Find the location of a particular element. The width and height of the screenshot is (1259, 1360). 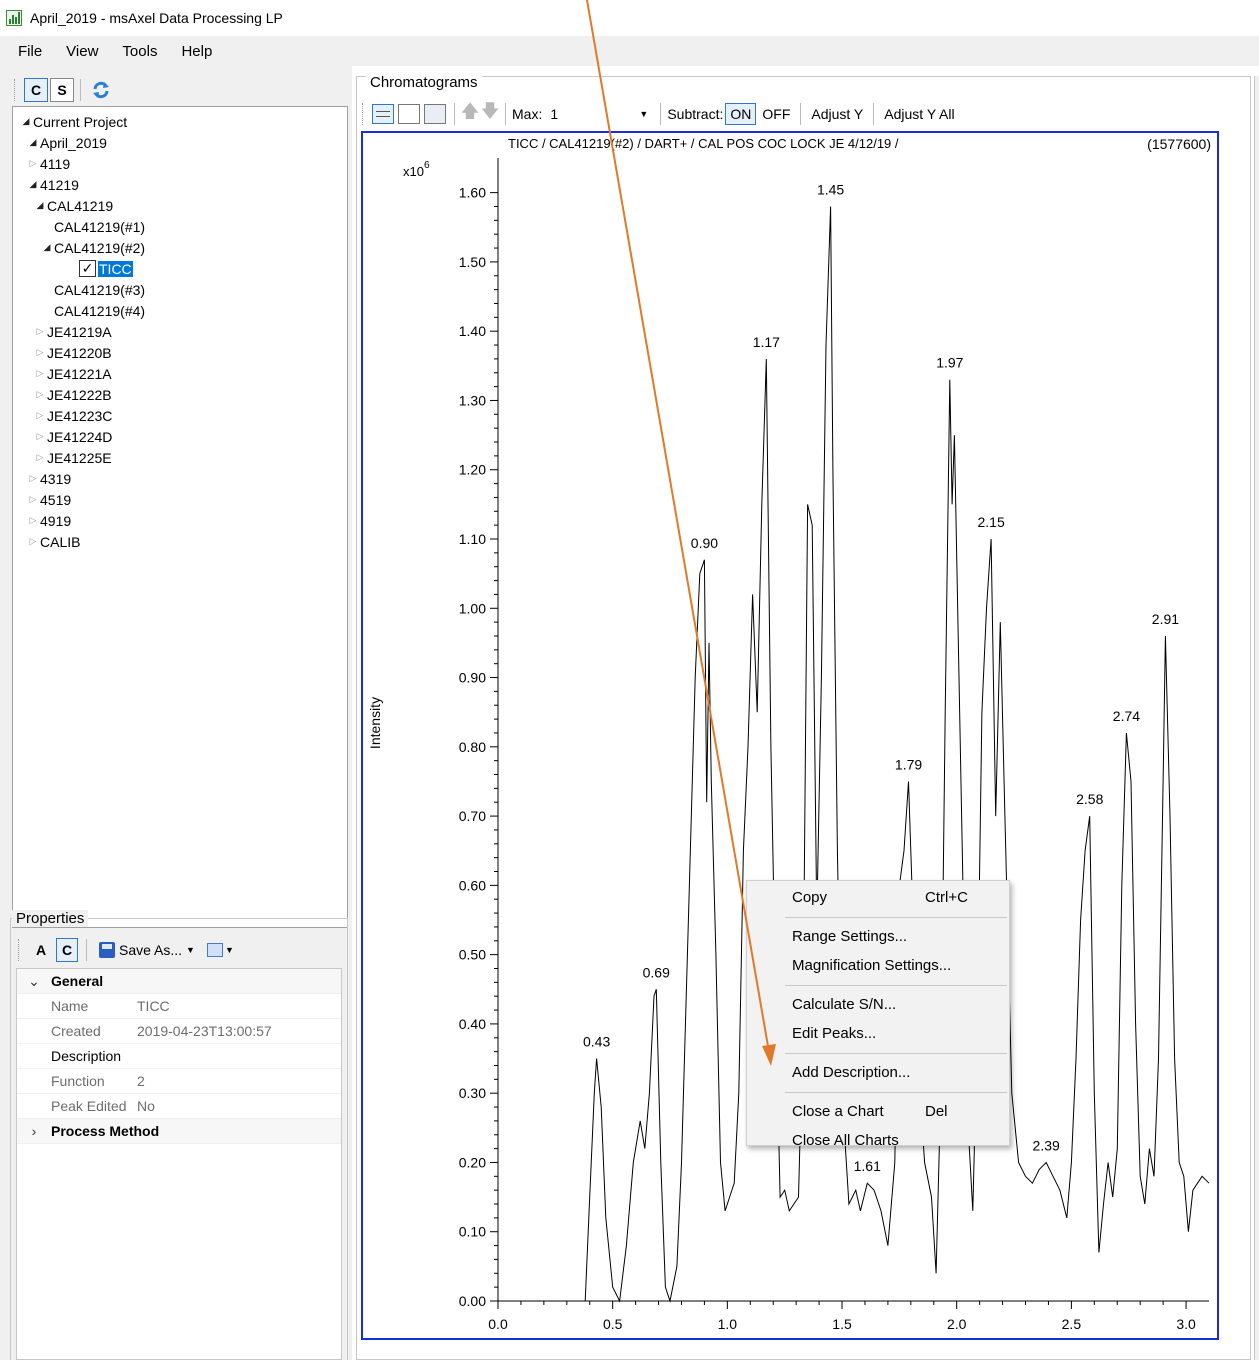

save-as-button: Save As... ▼ is located at coordinates (147, 950).